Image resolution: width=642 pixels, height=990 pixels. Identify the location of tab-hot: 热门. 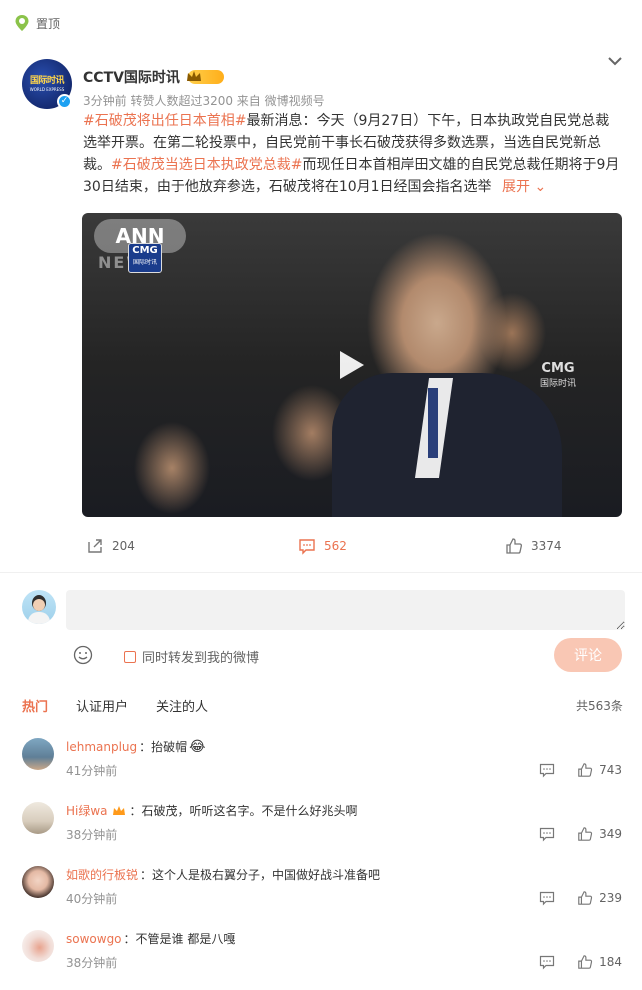
(35, 705).